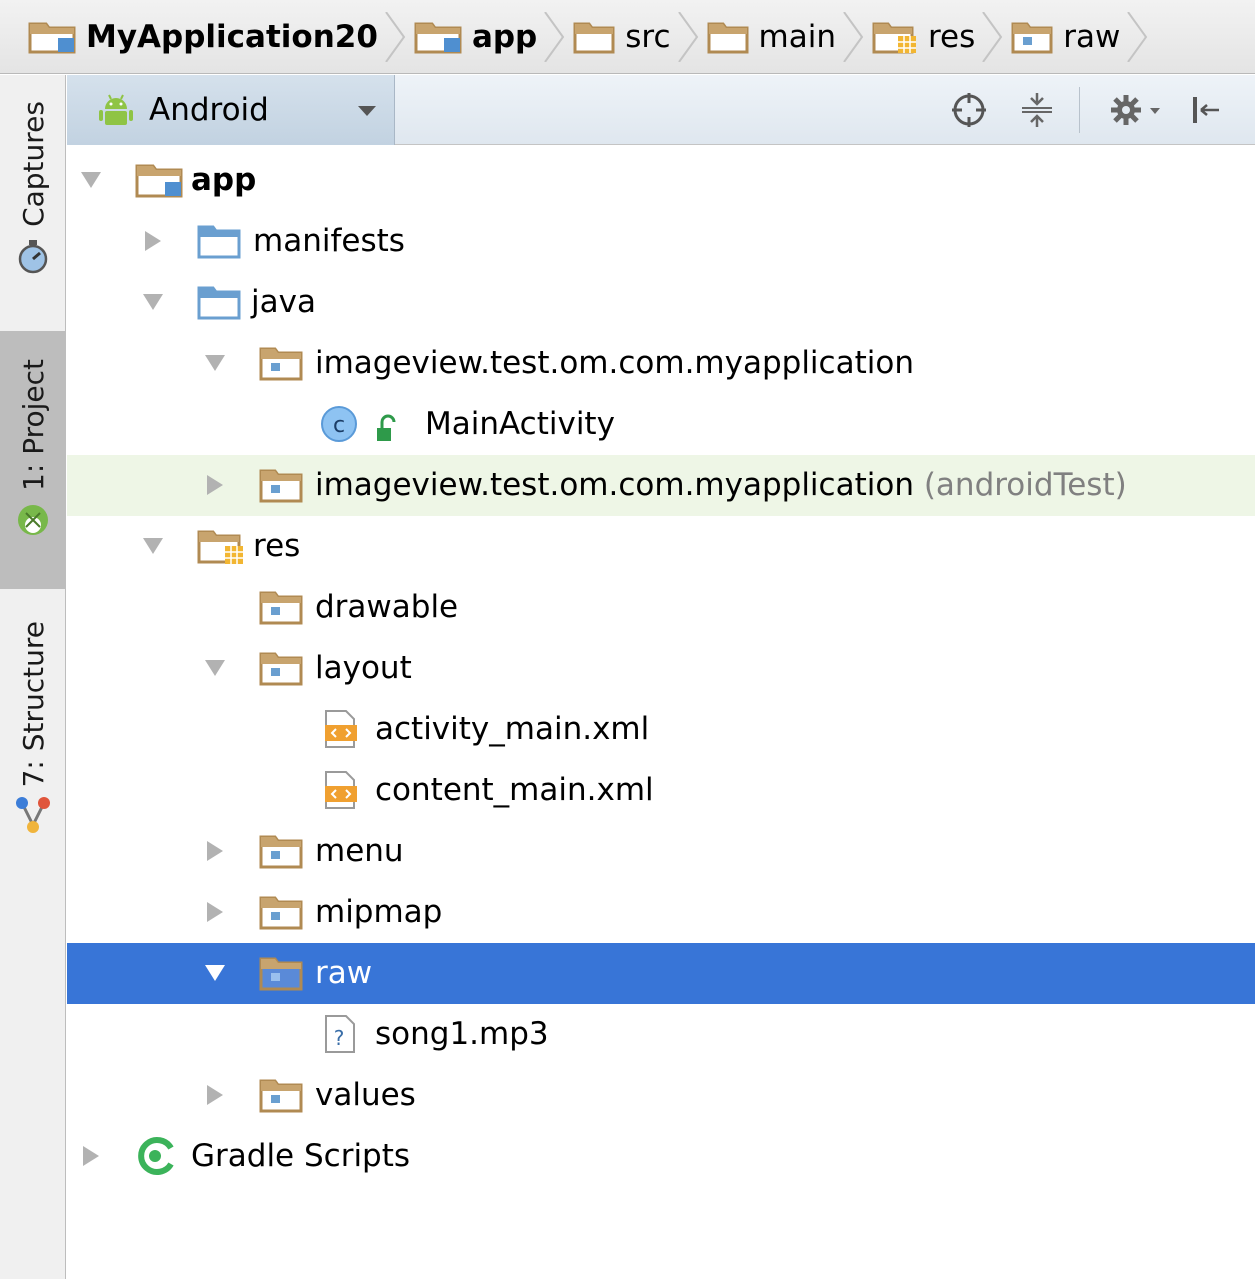  I want to click on tree-node-mipmap: mipmap, so click(661, 912).